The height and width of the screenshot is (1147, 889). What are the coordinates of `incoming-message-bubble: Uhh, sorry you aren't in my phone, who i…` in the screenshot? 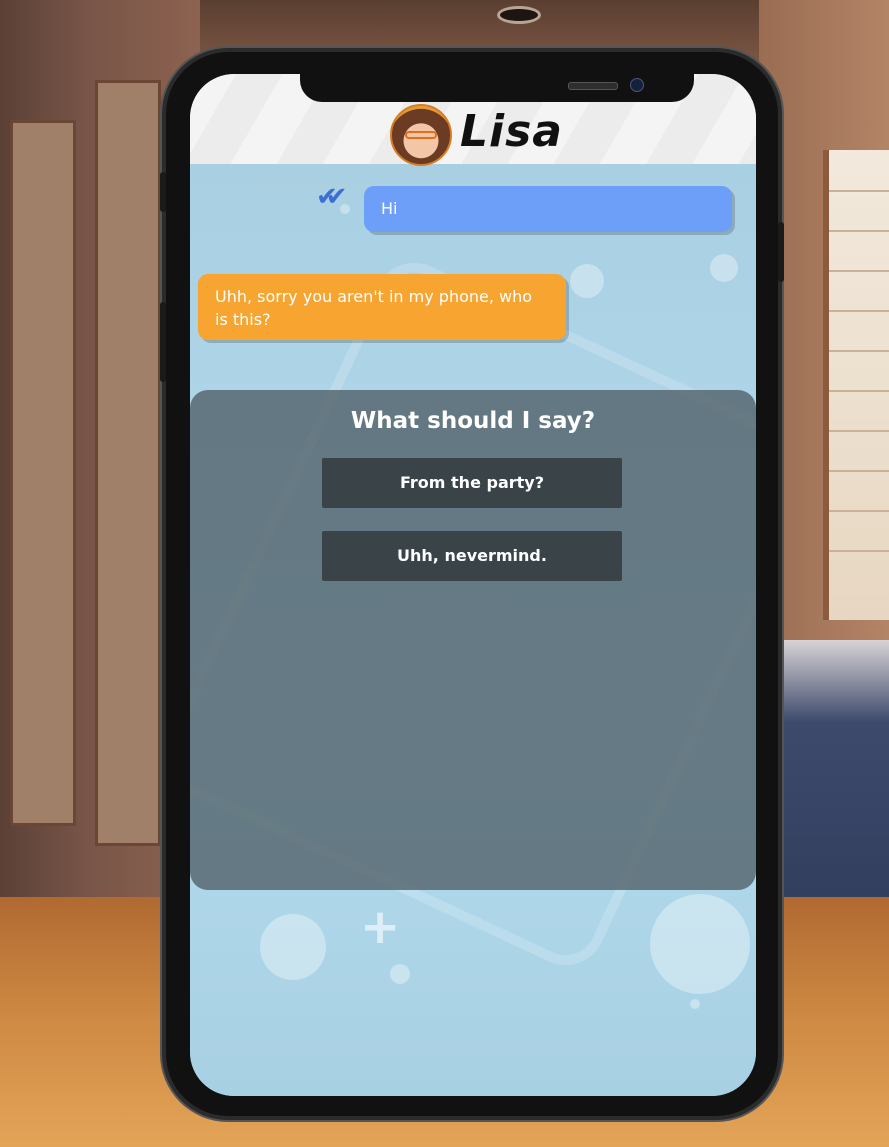 It's located at (382, 307).